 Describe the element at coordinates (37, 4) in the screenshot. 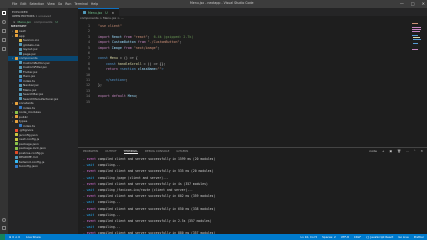

I see `menu-item-selection: Selection` at that location.